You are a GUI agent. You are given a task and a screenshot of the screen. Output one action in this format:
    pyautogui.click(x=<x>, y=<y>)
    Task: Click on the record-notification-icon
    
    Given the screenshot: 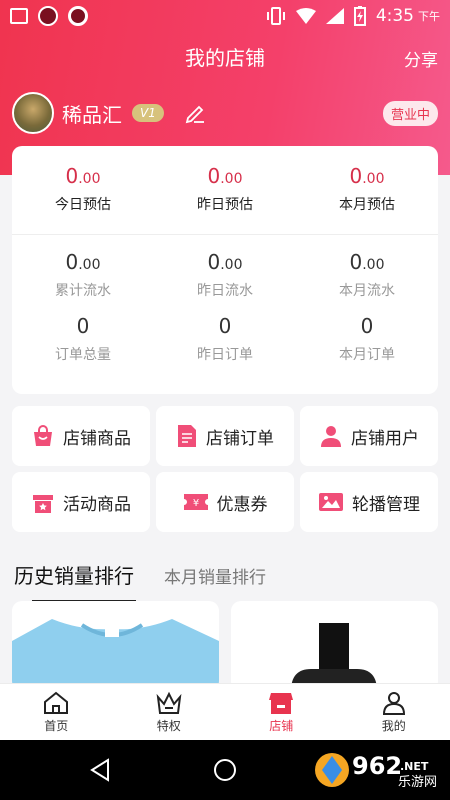 What is the action you would take?
    pyautogui.click(x=78, y=16)
    